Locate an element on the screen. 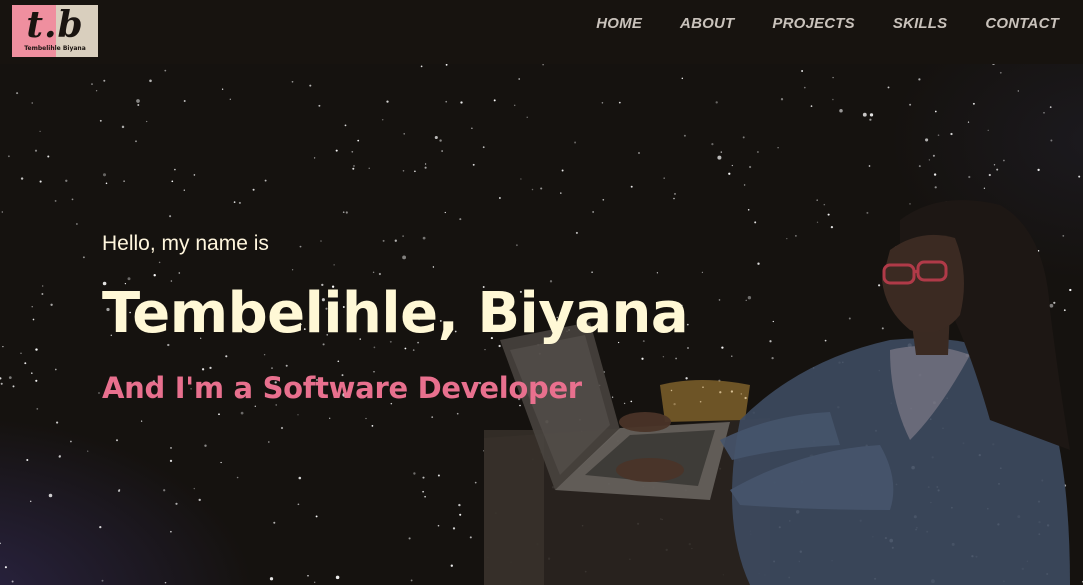 Image resolution: width=1083 pixels, height=585 pixels. nav-link-skills: SKILLS is located at coordinates (920, 23).